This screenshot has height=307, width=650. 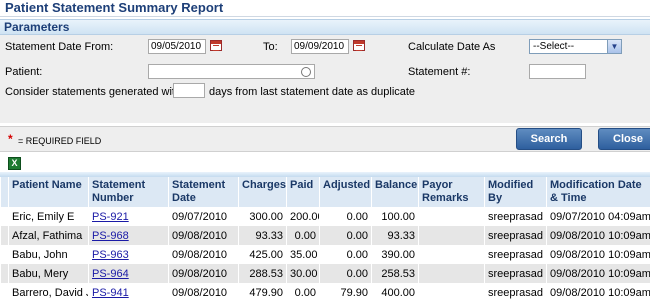 What do you see at coordinates (303, 216) in the screenshot?
I see `cell-paid: 200.00` at bounding box center [303, 216].